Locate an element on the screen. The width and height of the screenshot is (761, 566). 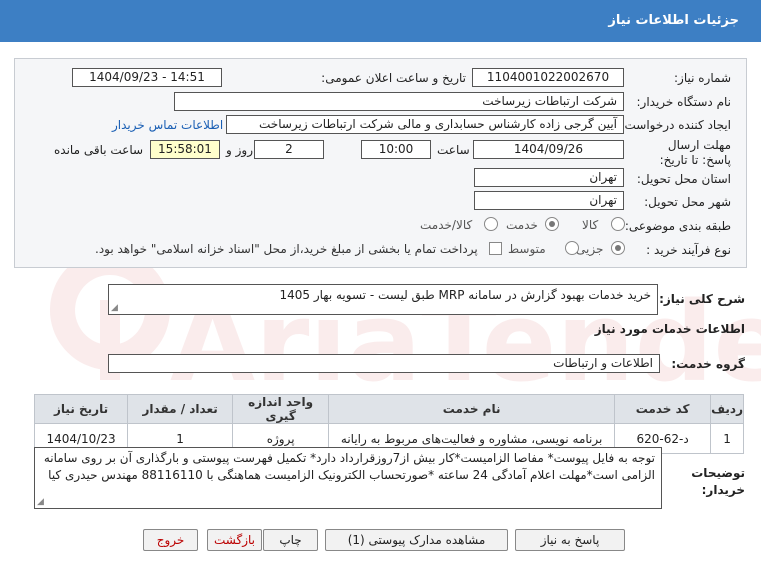
buyer-org-label: نام دستگاه خریدار: is located at coordinates (684, 102).